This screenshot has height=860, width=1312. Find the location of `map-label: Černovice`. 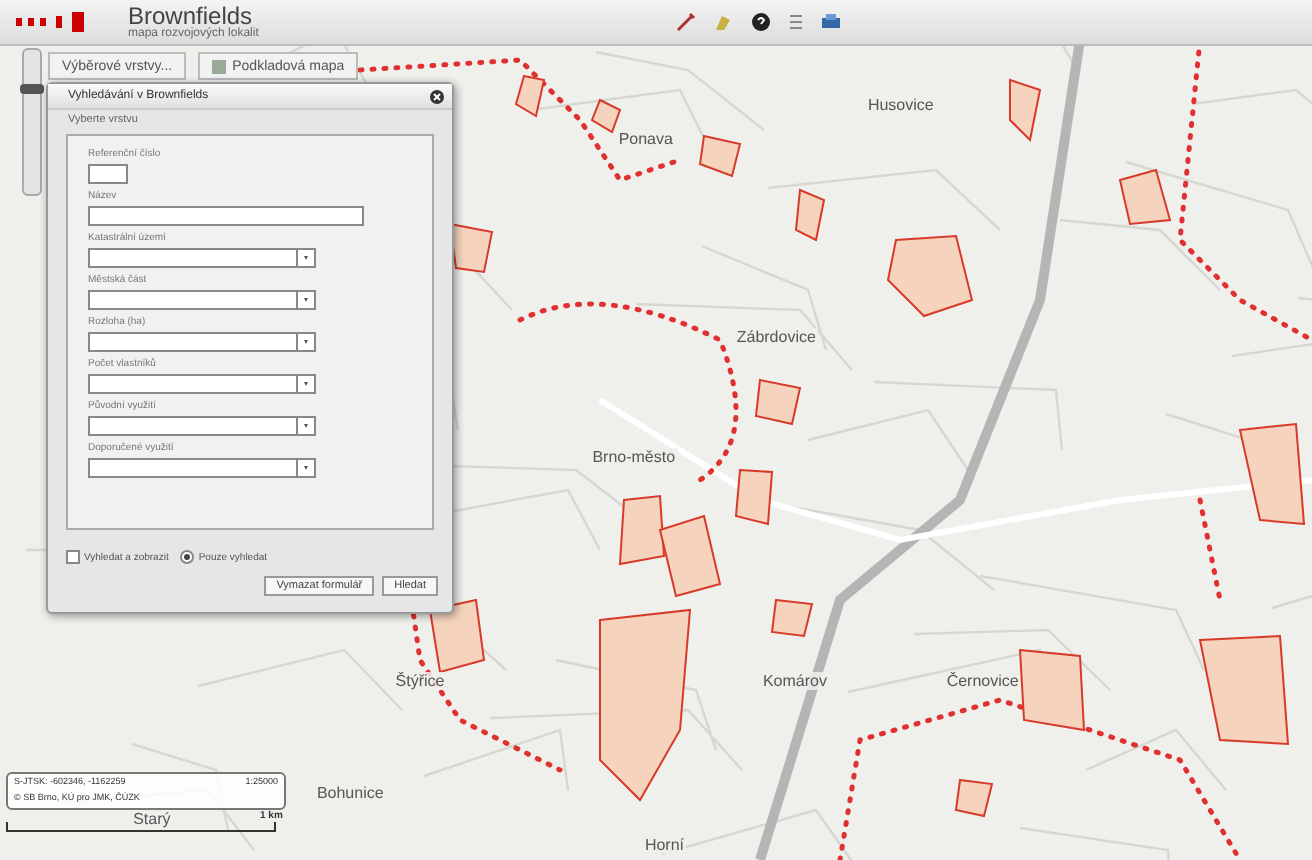

map-label: Černovice is located at coordinates (982, 681).